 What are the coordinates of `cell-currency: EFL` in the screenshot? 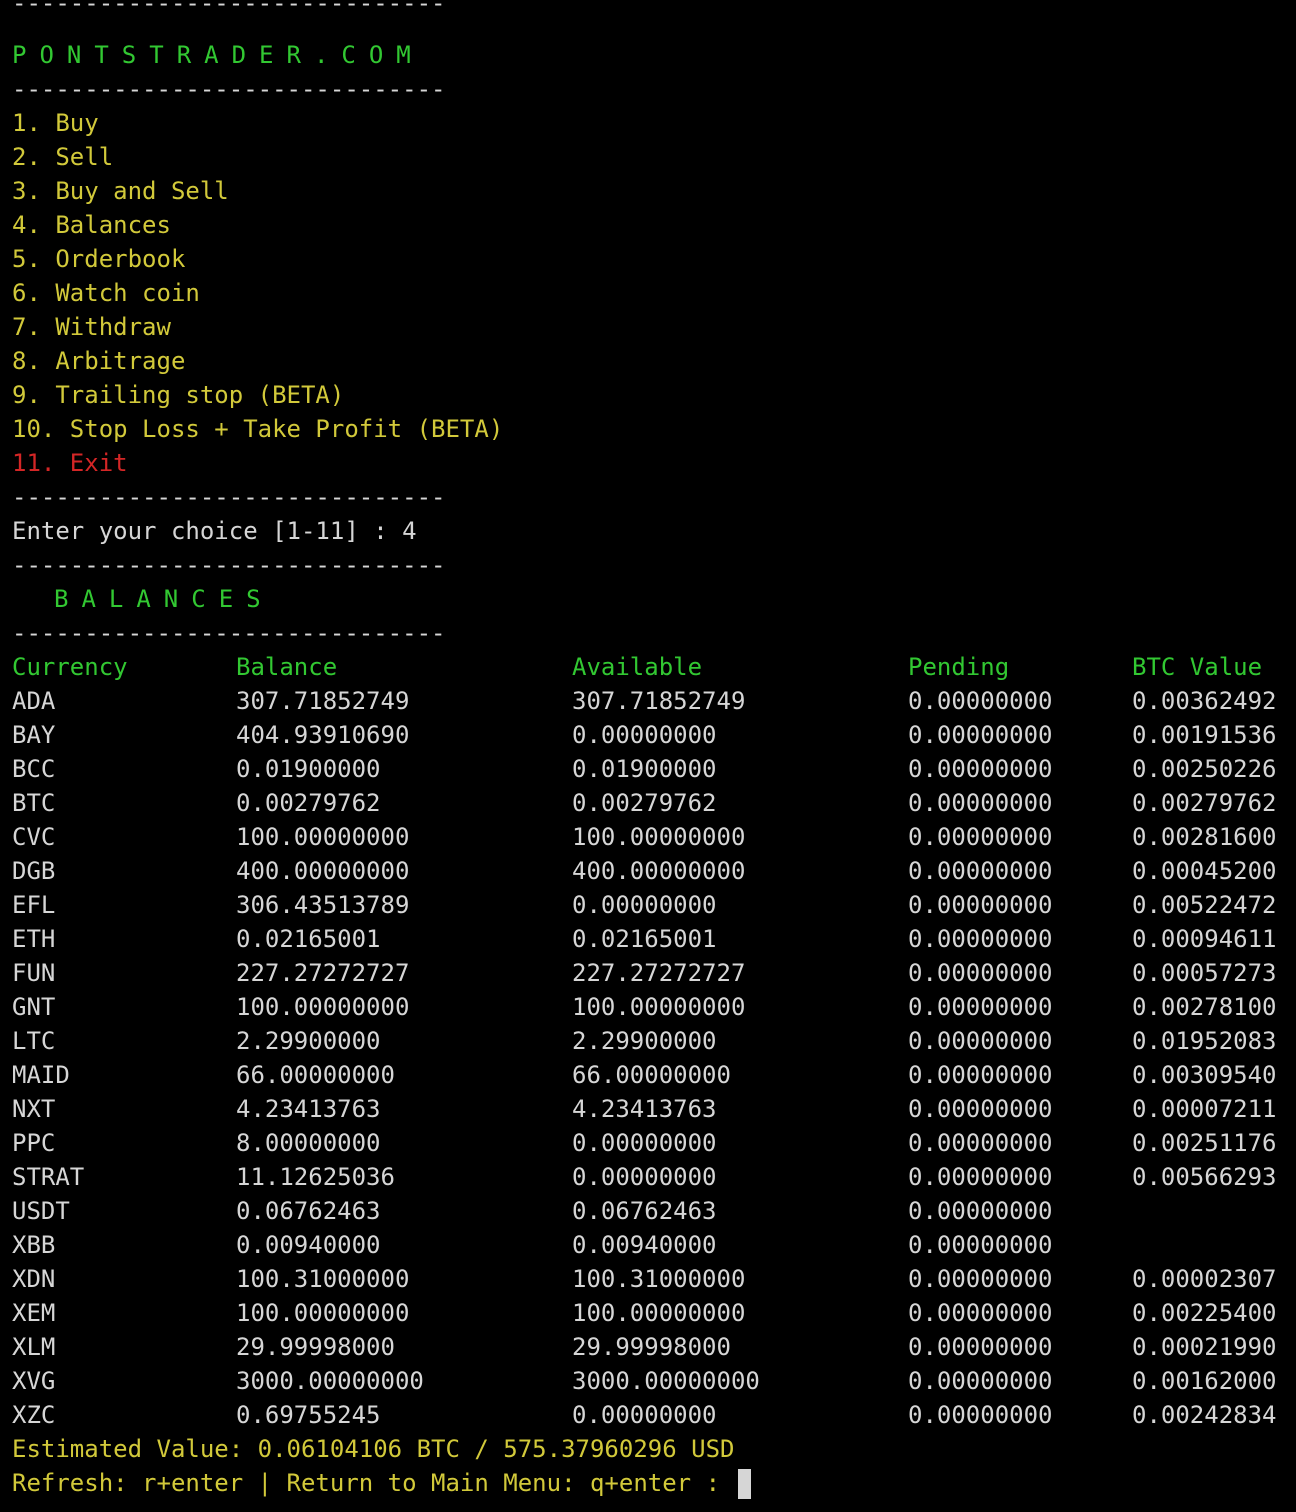 It's located at (34, 905).